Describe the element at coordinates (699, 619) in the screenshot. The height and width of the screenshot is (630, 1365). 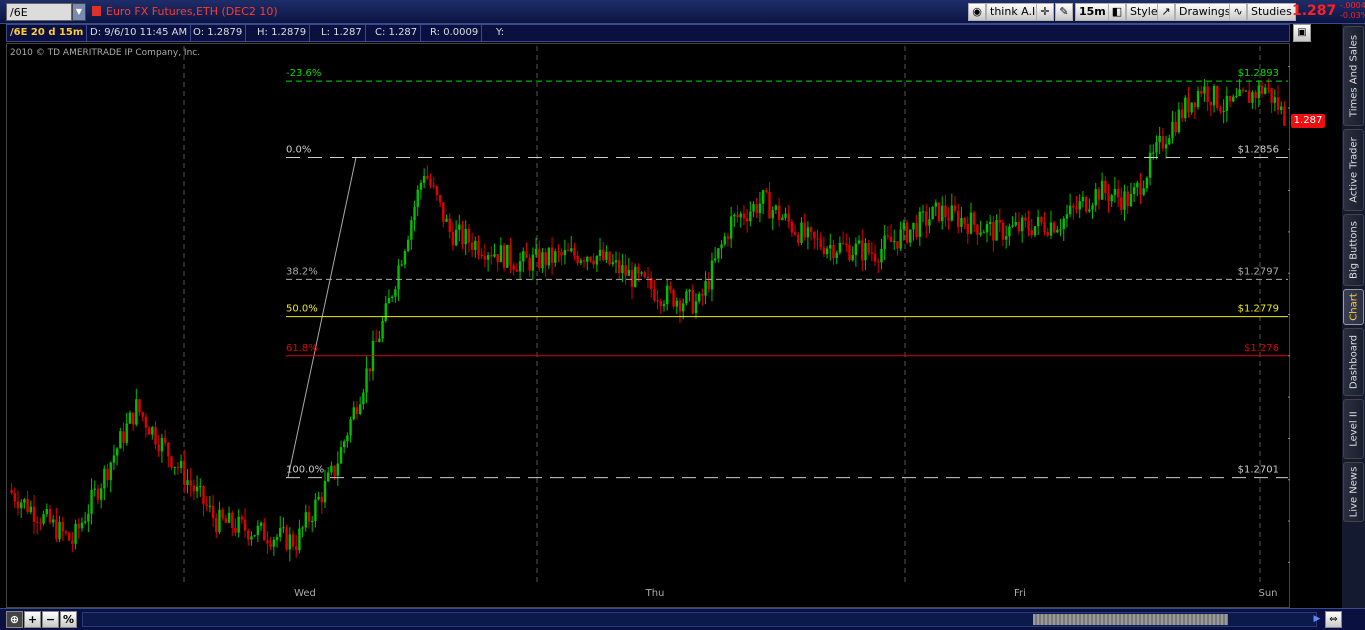
I see `horizontal-scrollbar` at that location.